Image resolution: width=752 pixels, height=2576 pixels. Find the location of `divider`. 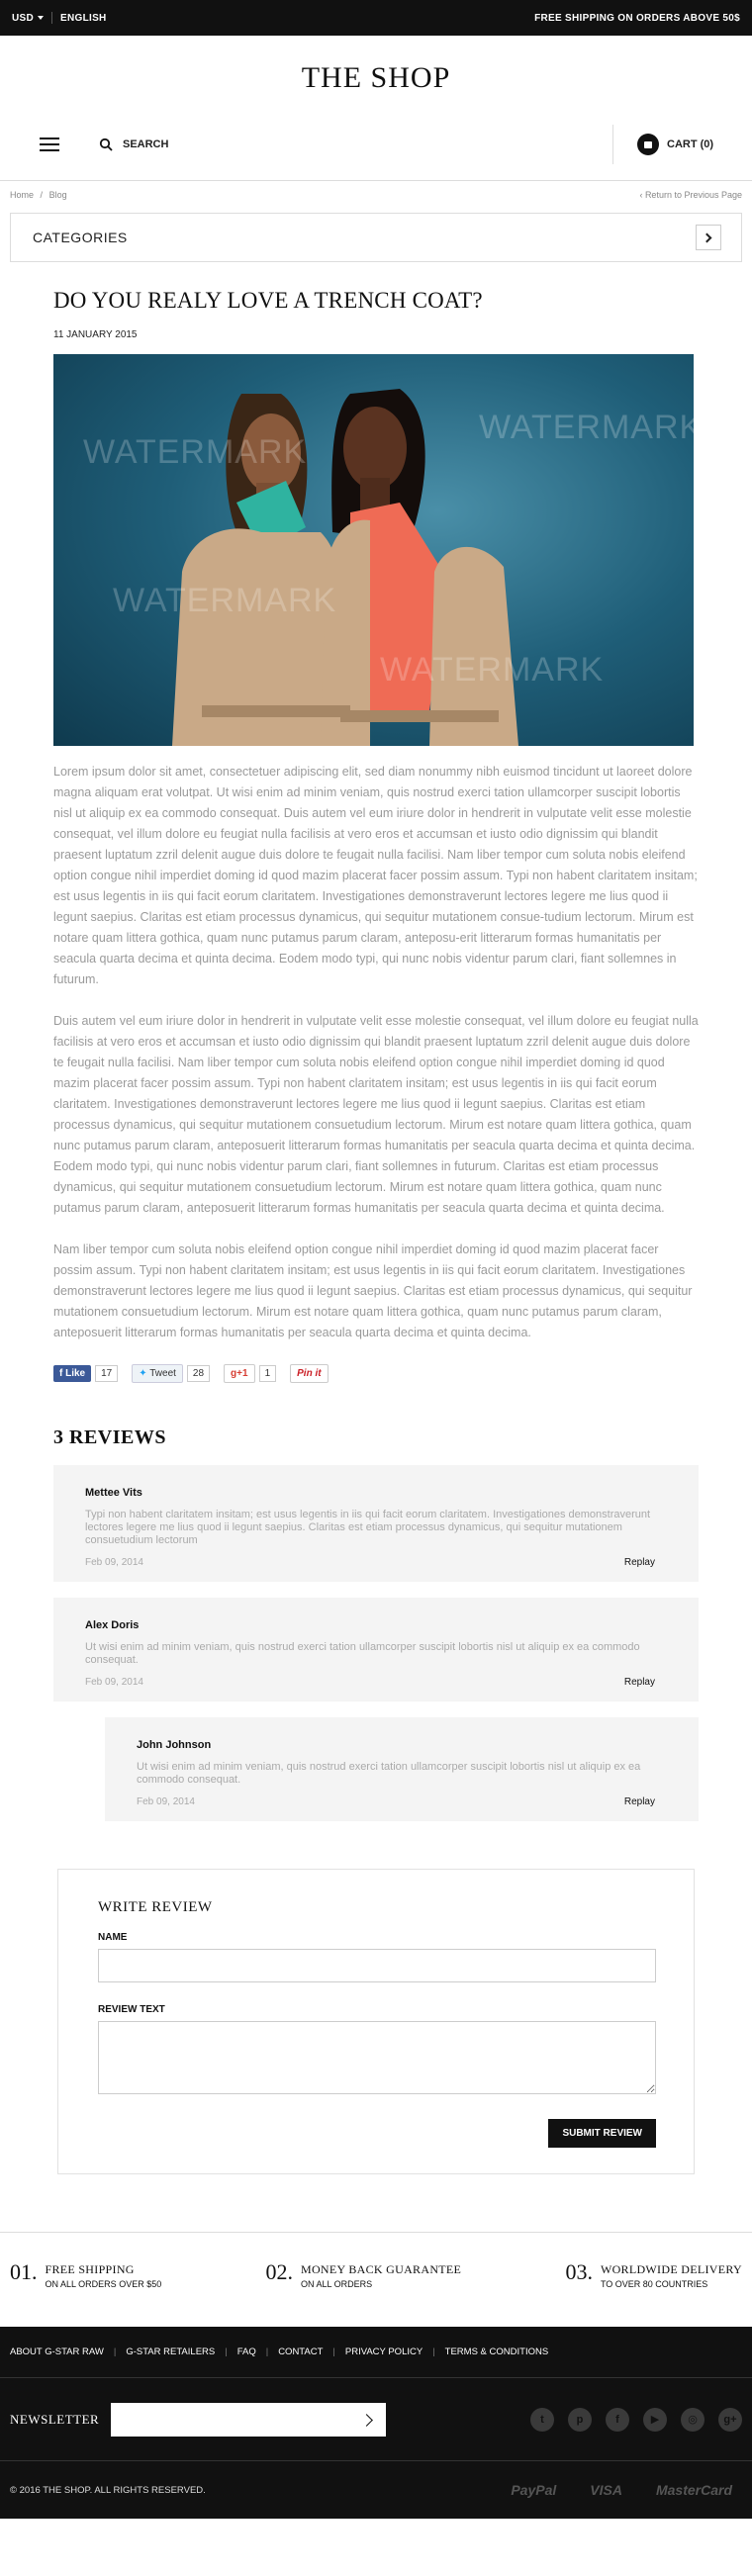

divider is located at coordinates (52, 18).